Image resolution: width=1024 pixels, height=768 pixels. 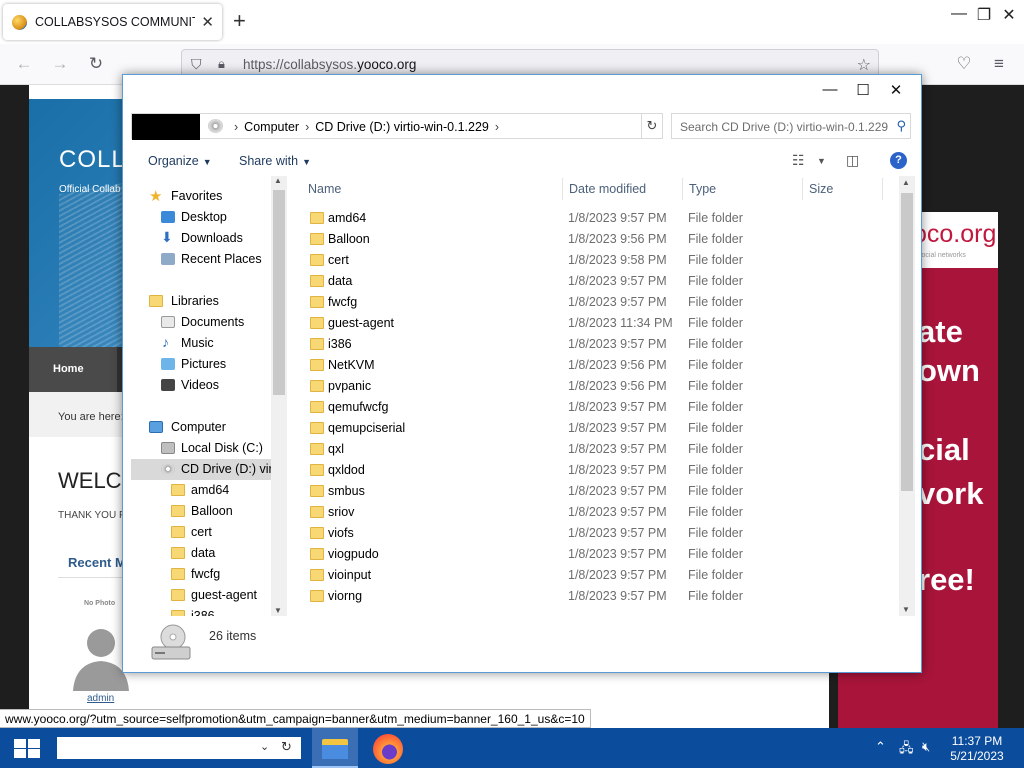 I want to click on file-list-scrollbar: ▲ ▼, so click(x=907, y=396).